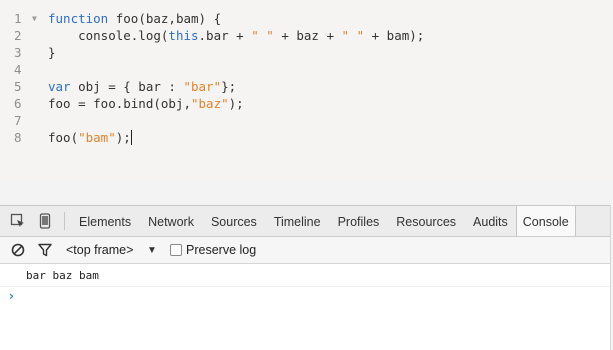 The height and width of the screenshot is (350, 613). Describe the element at coordinates (394, 35) in the screenshot. I see `code-token: + bam);` at that location.